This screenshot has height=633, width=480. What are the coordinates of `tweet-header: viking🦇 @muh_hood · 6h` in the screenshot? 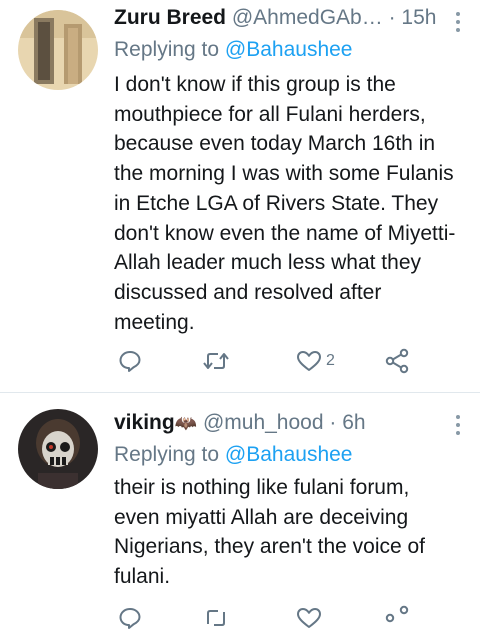 It's located at (240, 426).